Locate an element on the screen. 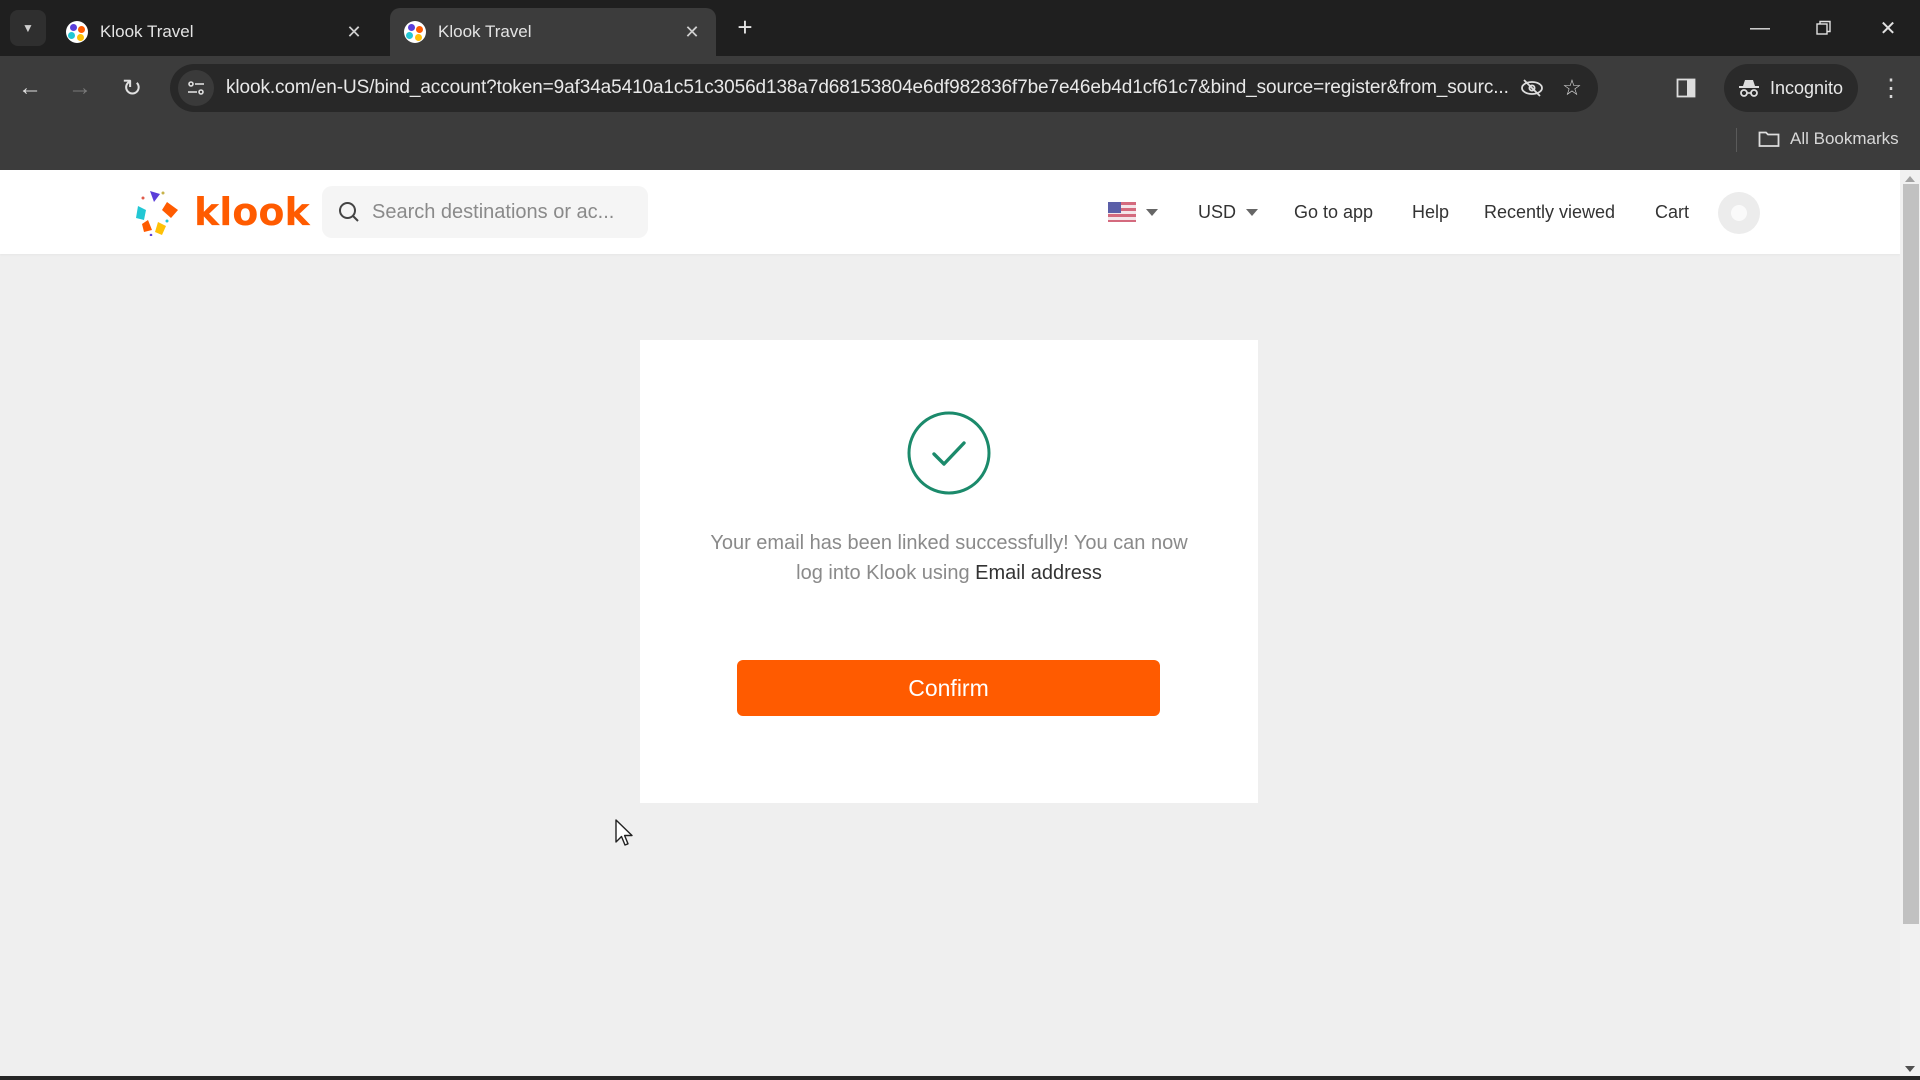 This screenshot has width=1920, height=1080. check-circle-icon is located at coordinates (949, 453).